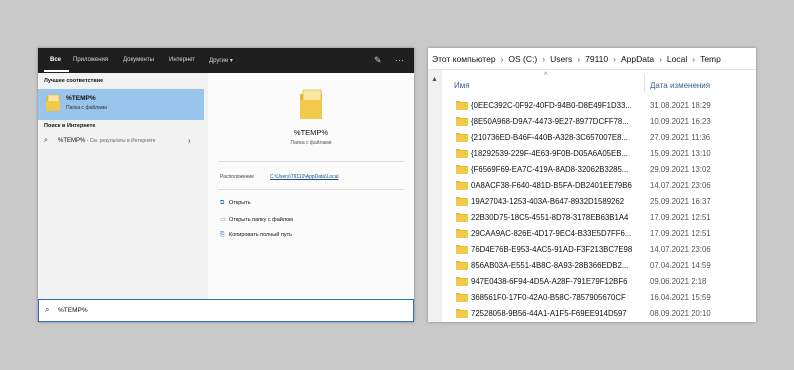  Describe the element at coordinates (235, 205) in the screenshot. I see `open-action: ⧉ Открыть` at that location.